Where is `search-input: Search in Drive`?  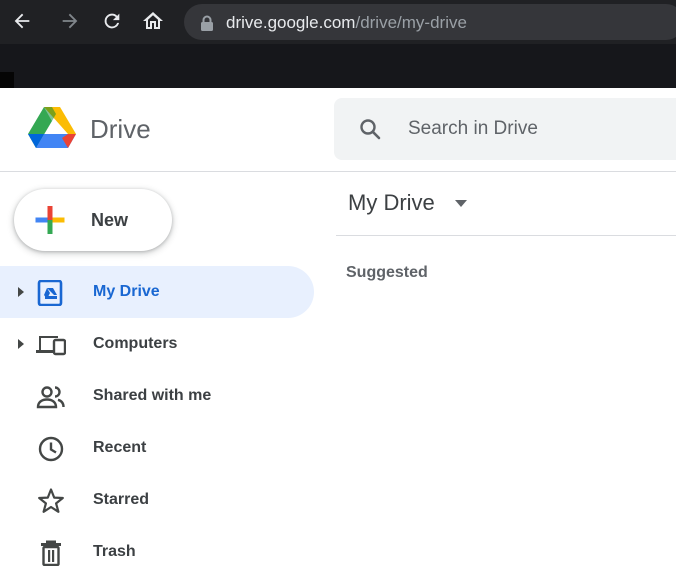
search-input: Search in Drive is located at coordinates (473, 129).